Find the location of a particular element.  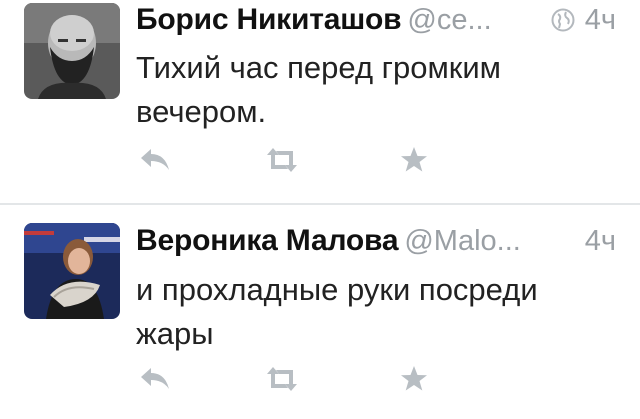

author-name: Вероника Малова is located at coordinates (267, 240).